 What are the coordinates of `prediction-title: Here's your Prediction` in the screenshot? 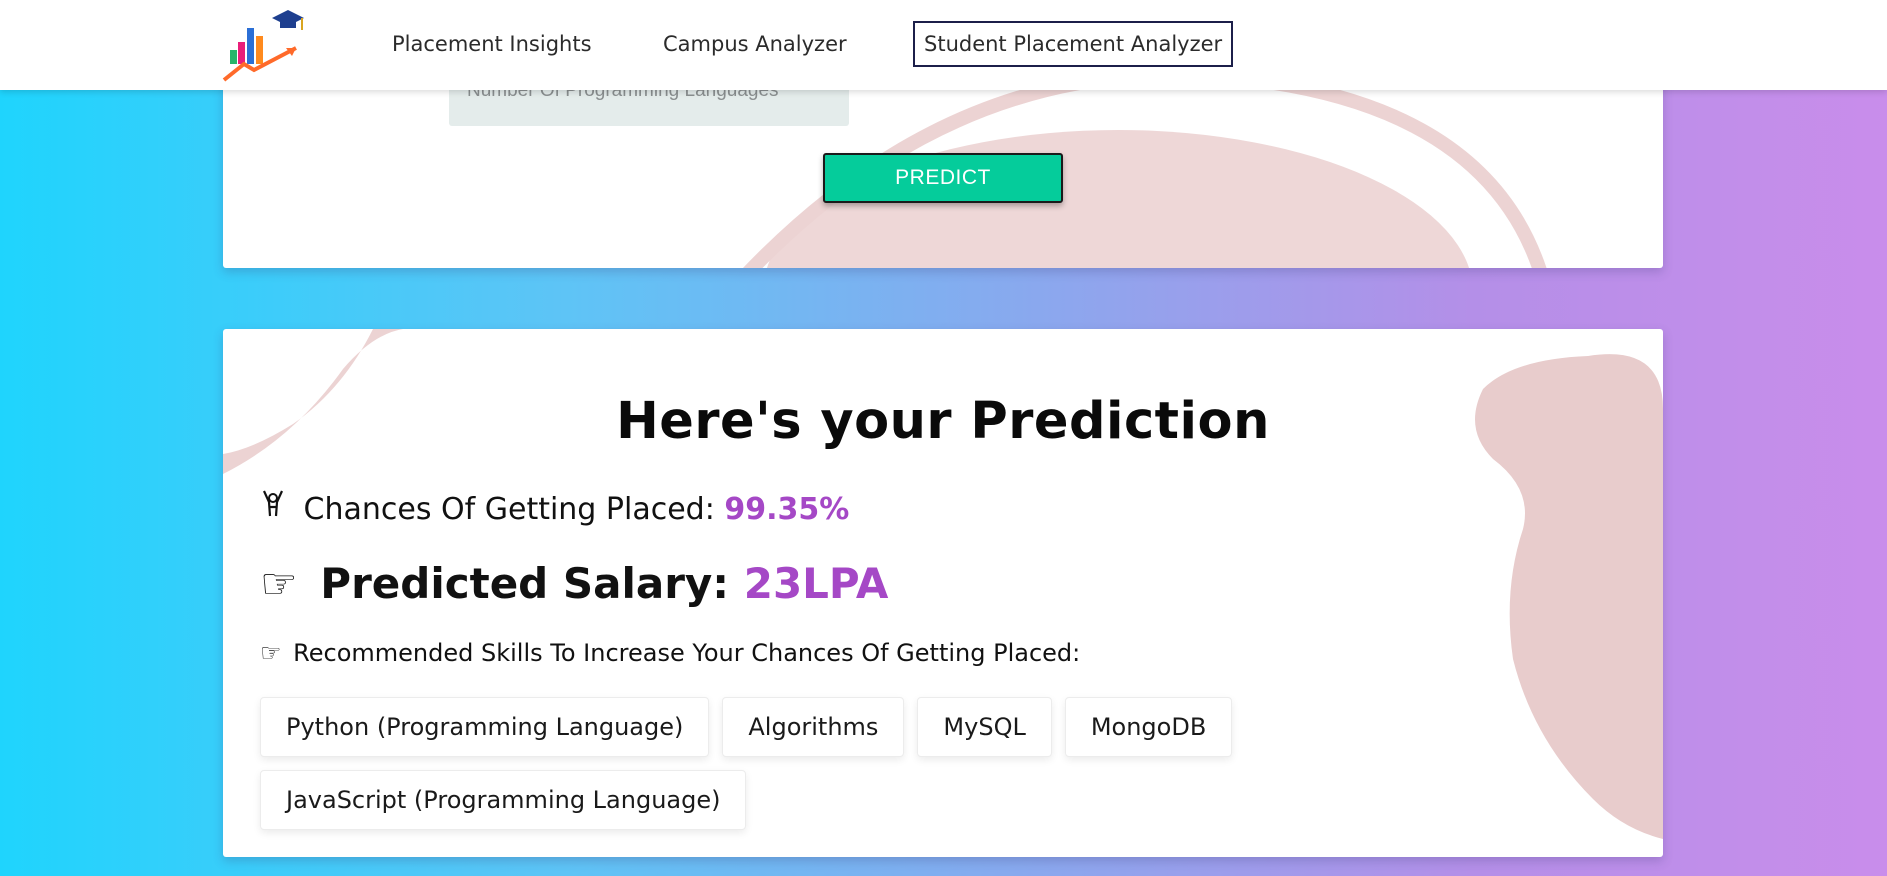 It's located at (943, 421).